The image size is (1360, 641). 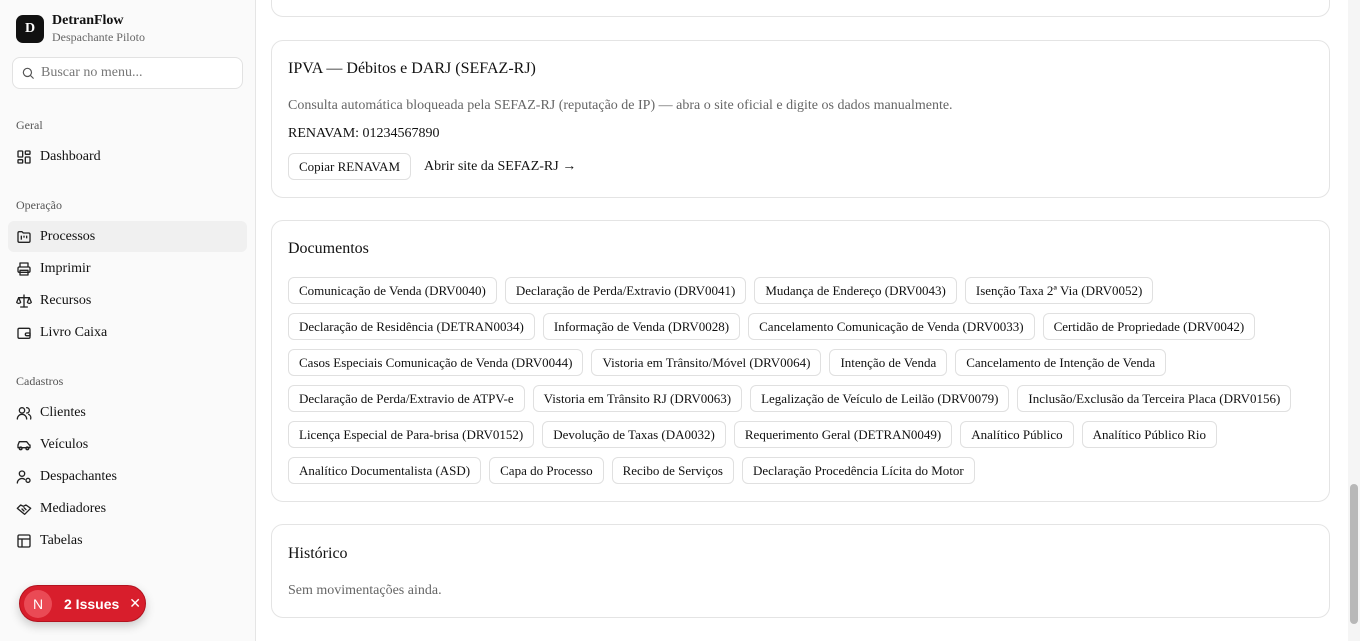 What do you see at coordinates (24, 541) in the screenshot?
I see `table-icon` at bounding box center [24, 541].